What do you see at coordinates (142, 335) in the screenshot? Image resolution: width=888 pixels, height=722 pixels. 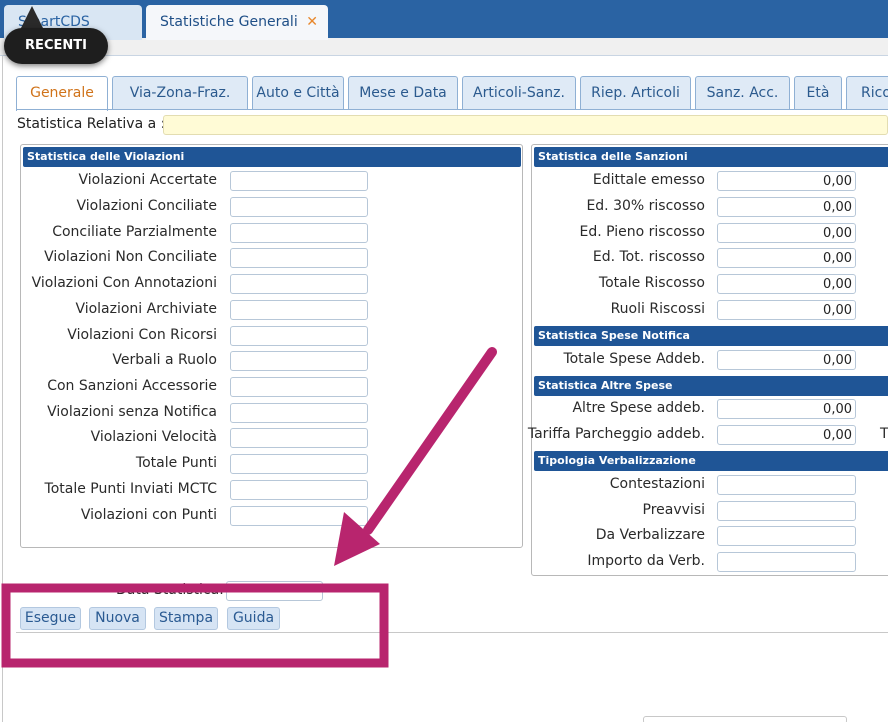 I see `violazioni-row-label: Violazioni Con Ricorsi` at bounding box center [142, 335].